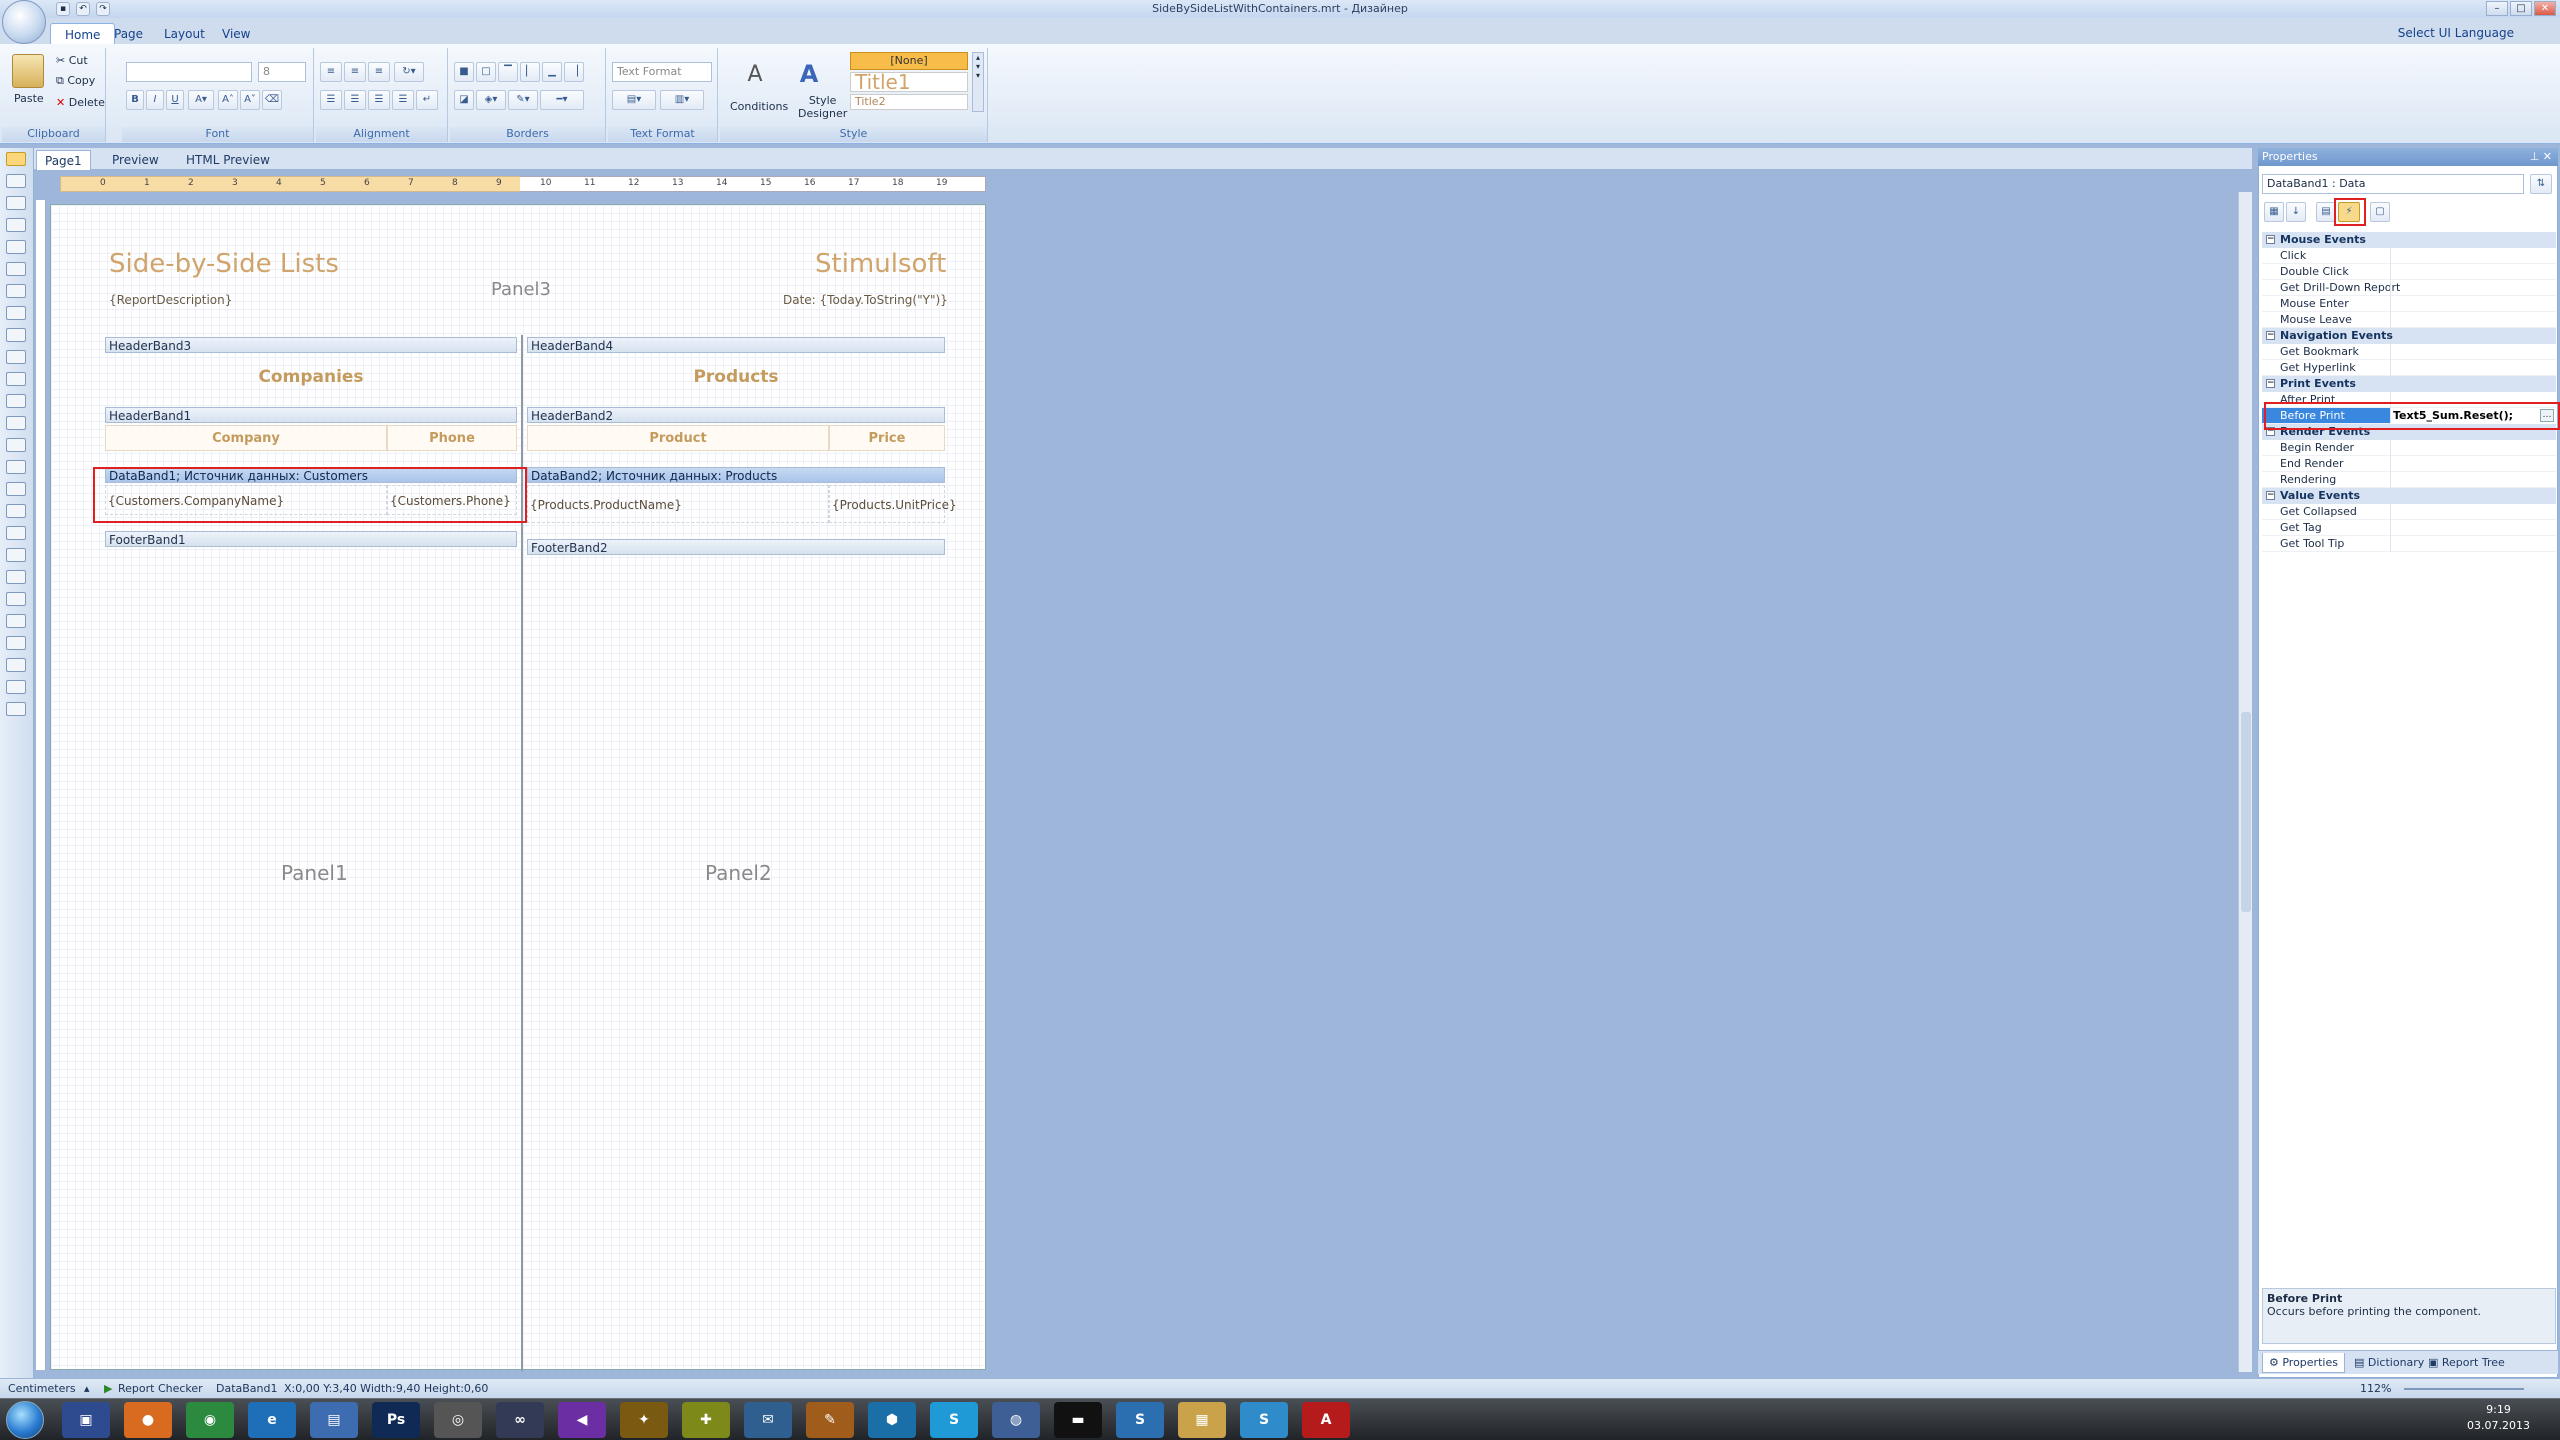  Describe the element at coordinates (2541, 184) in the screenshot. I see `sort-icon: ⇅` at that location.